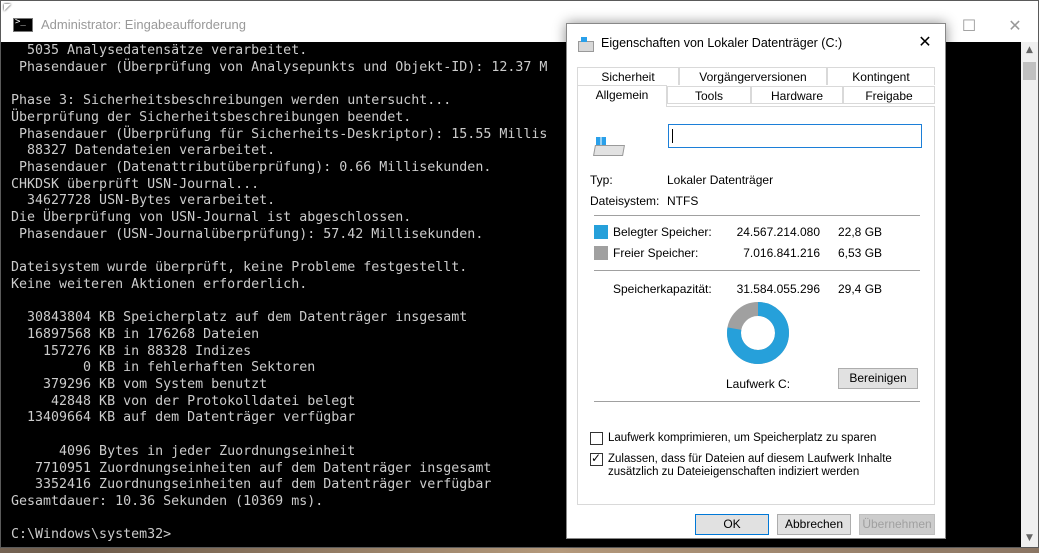  What do you see at coordinates (1029, 71) in the screenshot?
I see `scrollbar-thumb` at bounding box center [1029, 71].